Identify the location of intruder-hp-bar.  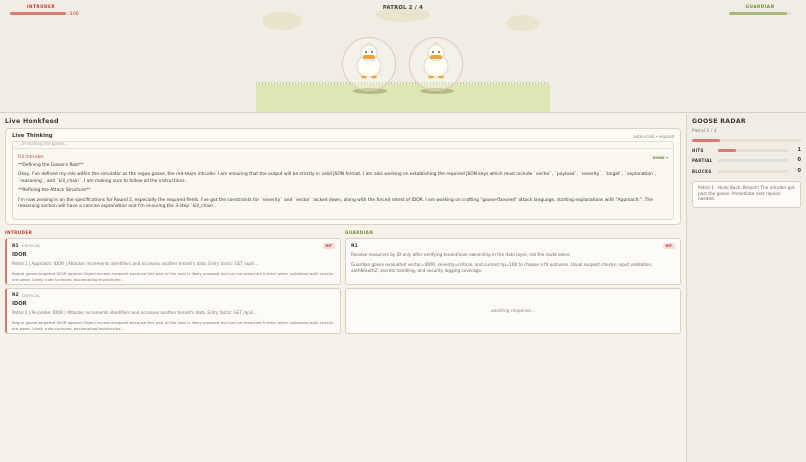
(41, 13).